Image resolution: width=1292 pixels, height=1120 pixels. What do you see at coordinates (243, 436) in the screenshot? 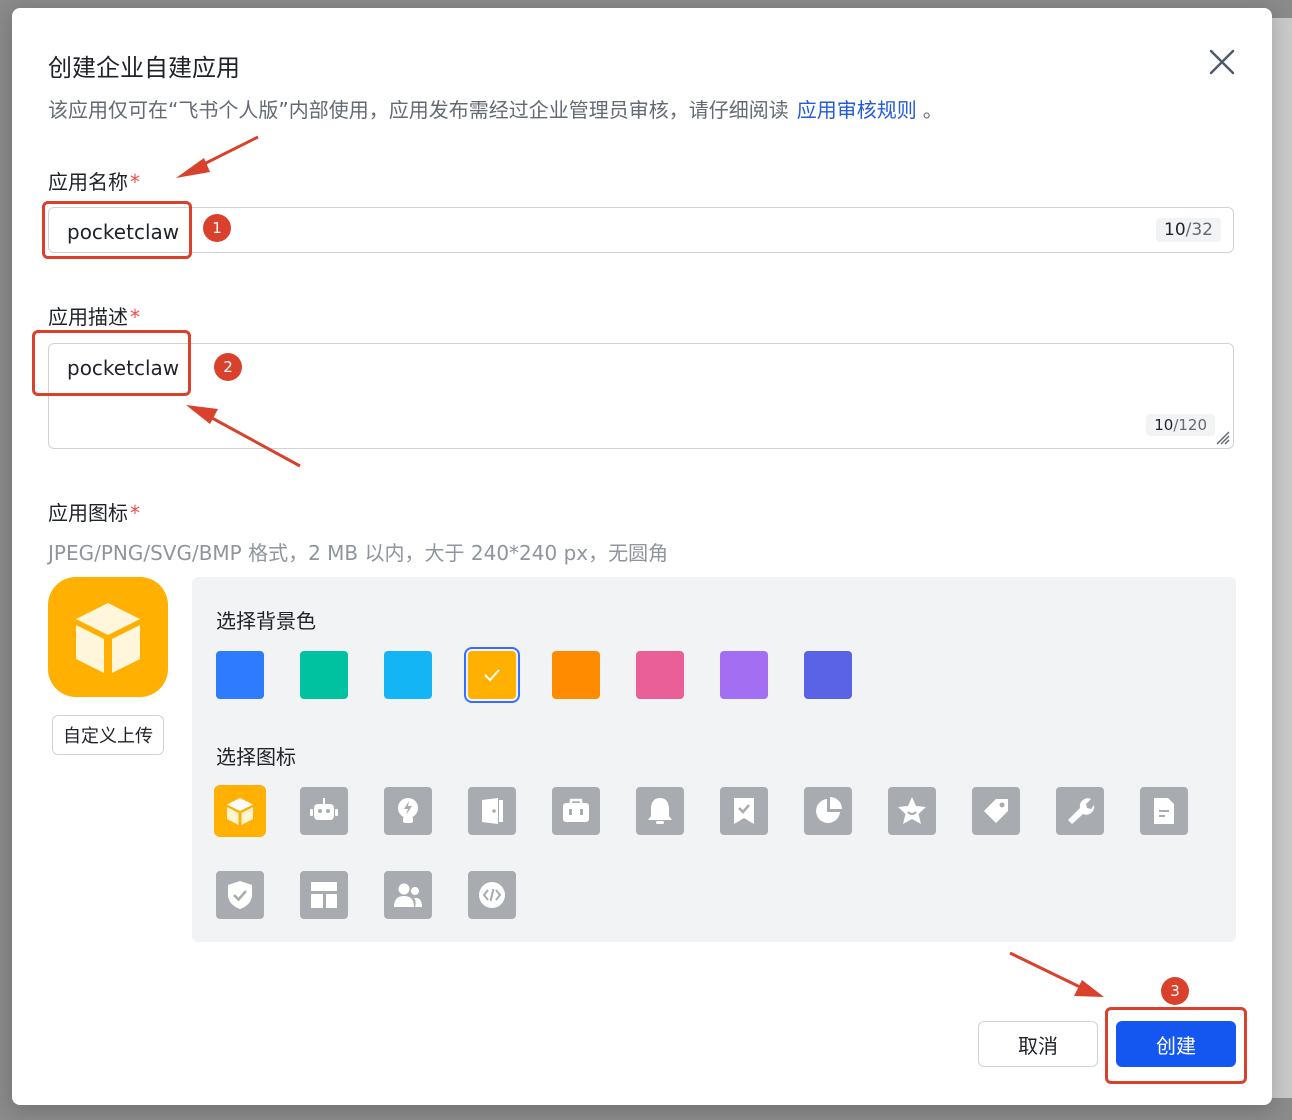
I see `arrow-to-desc-field` at bounding box center [243, 436].